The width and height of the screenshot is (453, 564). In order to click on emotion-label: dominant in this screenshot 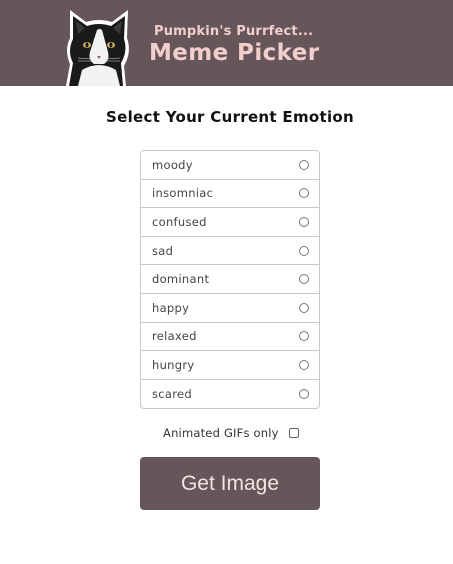, I will do `click(181, 279)`.